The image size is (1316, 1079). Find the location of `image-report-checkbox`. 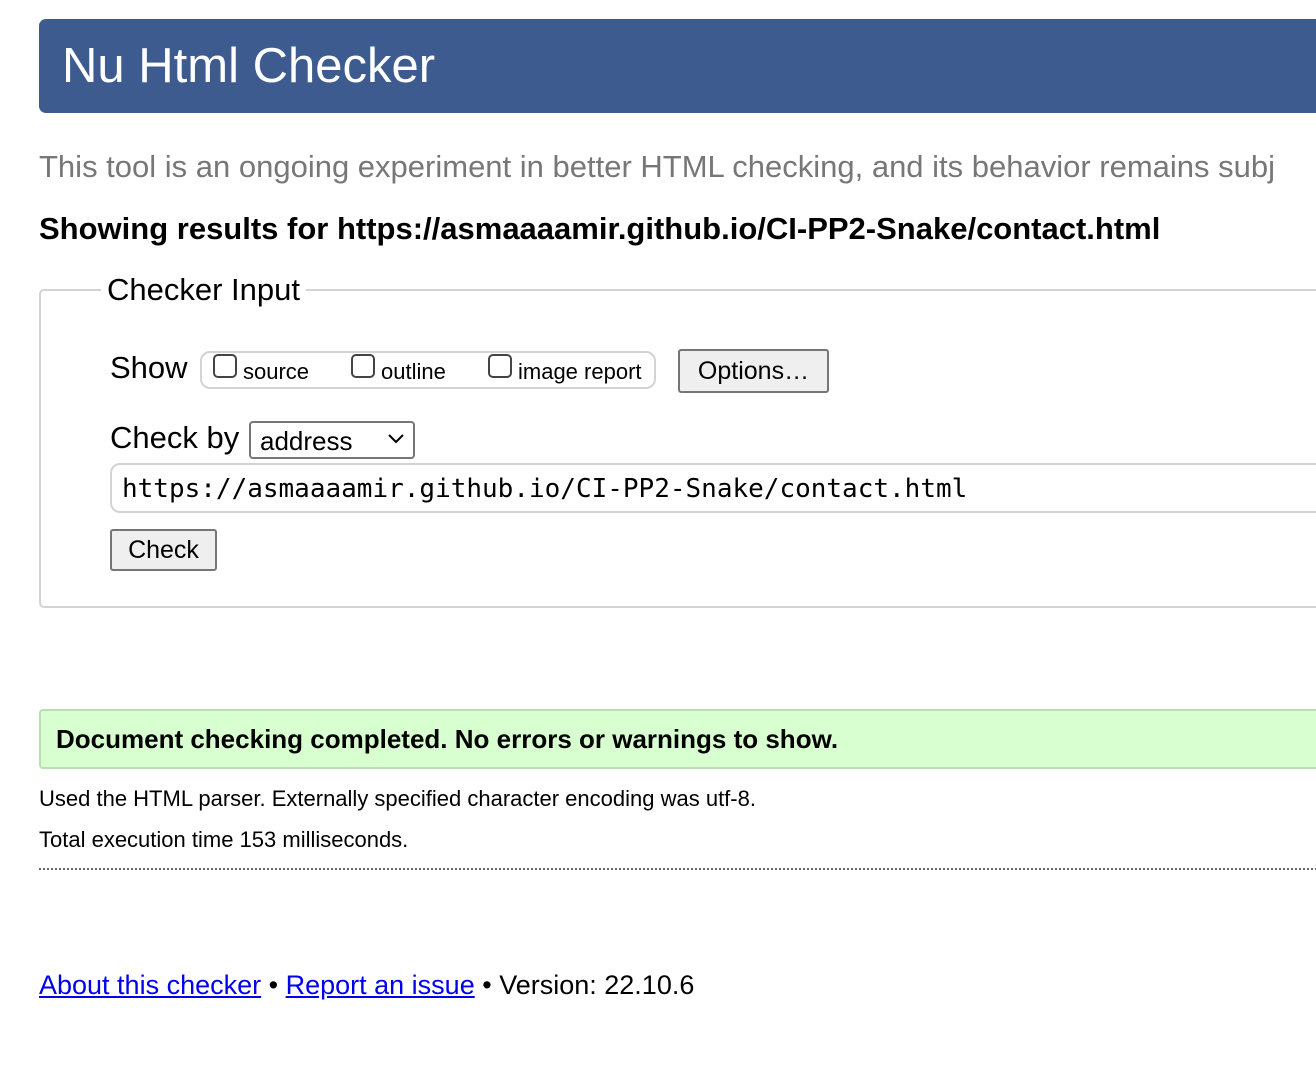

image-report-checkbox is located at coordinates (500, 366).